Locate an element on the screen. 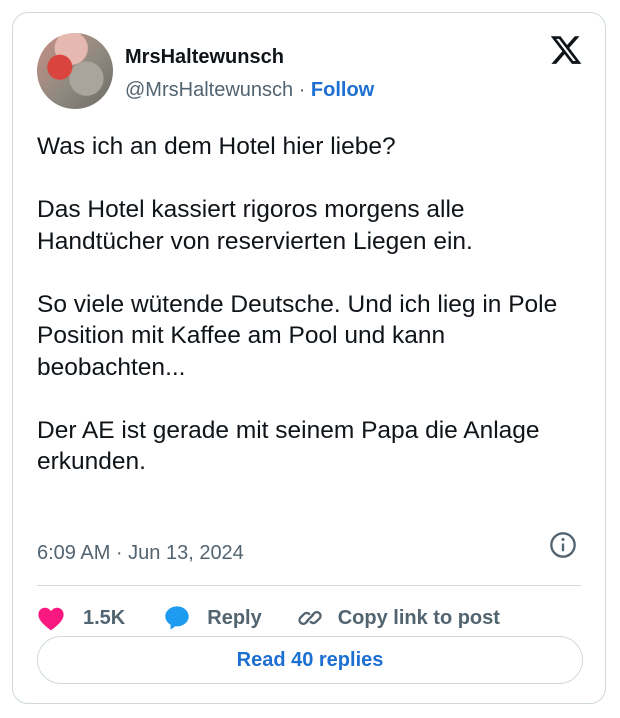  info-icon is located at coordinates (563, 545).